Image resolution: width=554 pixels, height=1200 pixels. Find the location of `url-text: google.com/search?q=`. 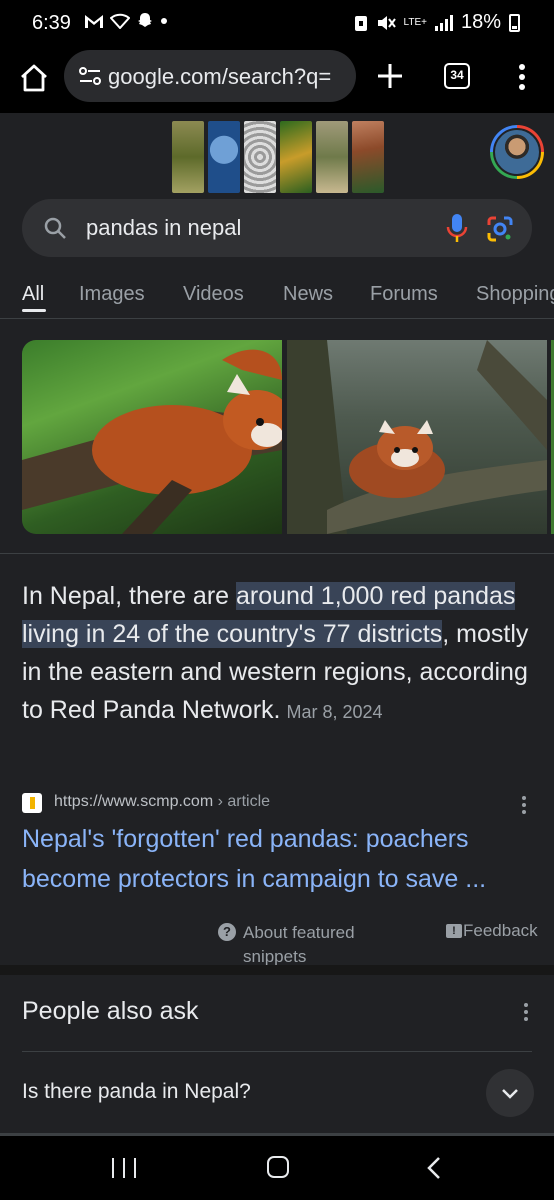

url-text: google.com/search?q= is located at coordinates (220, 76).